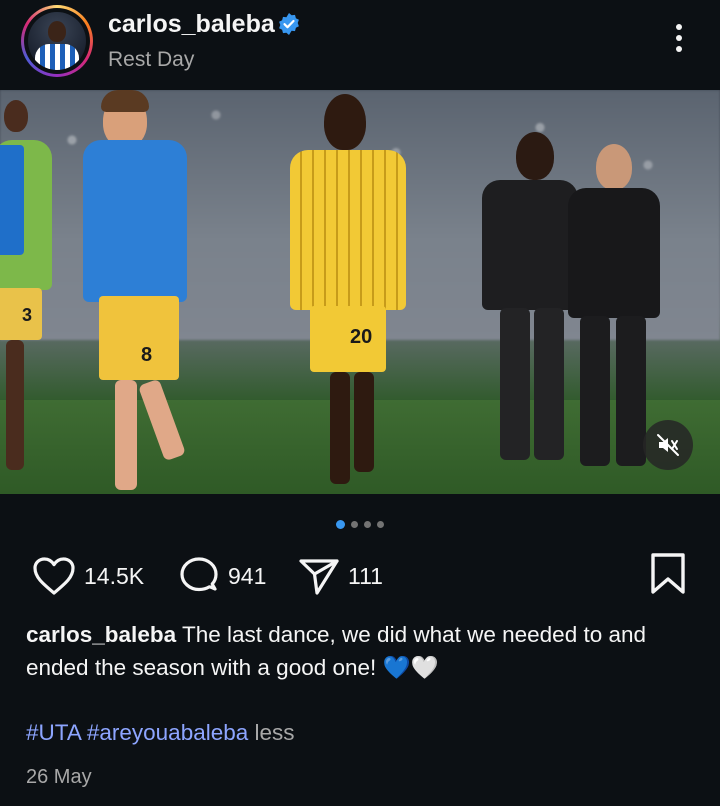  Describe the element at coordinates (59, 777) in the screenshot. I see `post-date: 26 May` at that location.